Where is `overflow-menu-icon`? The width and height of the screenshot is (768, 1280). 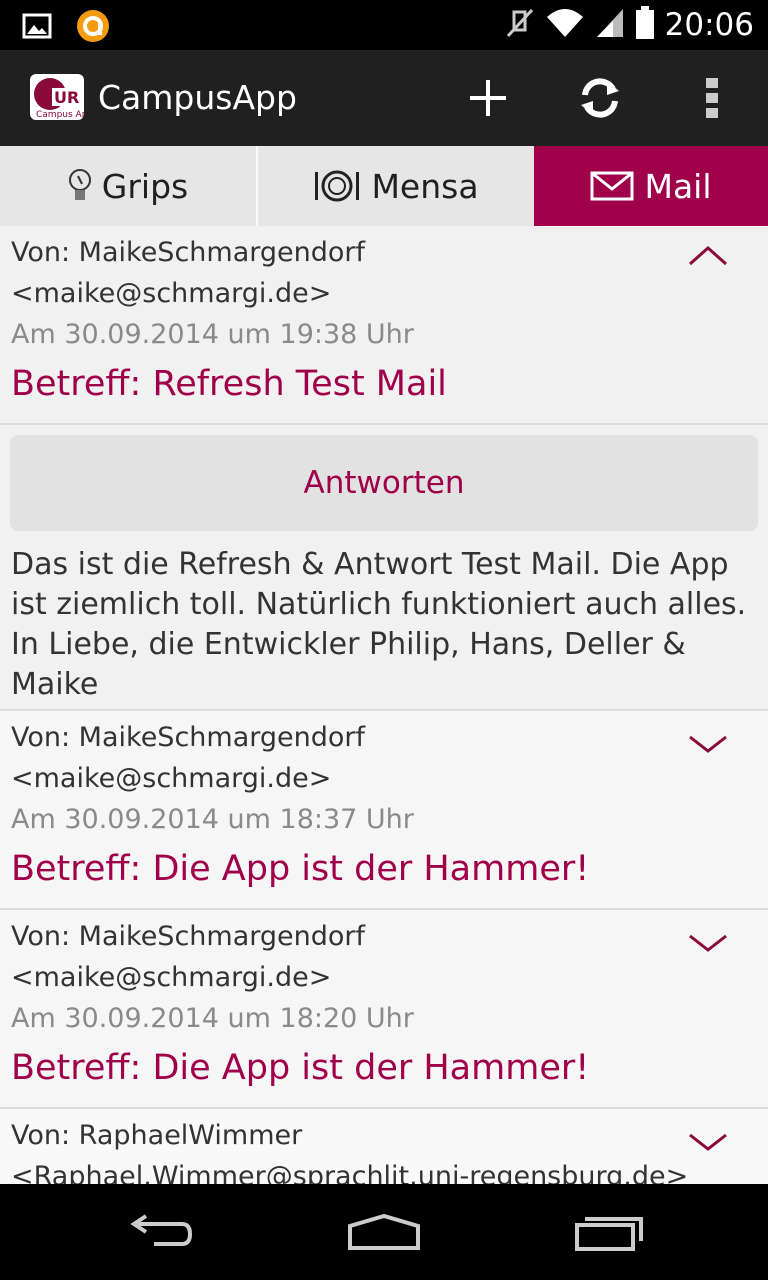
overflow-menu-icon is located at coordinates (712, 98).